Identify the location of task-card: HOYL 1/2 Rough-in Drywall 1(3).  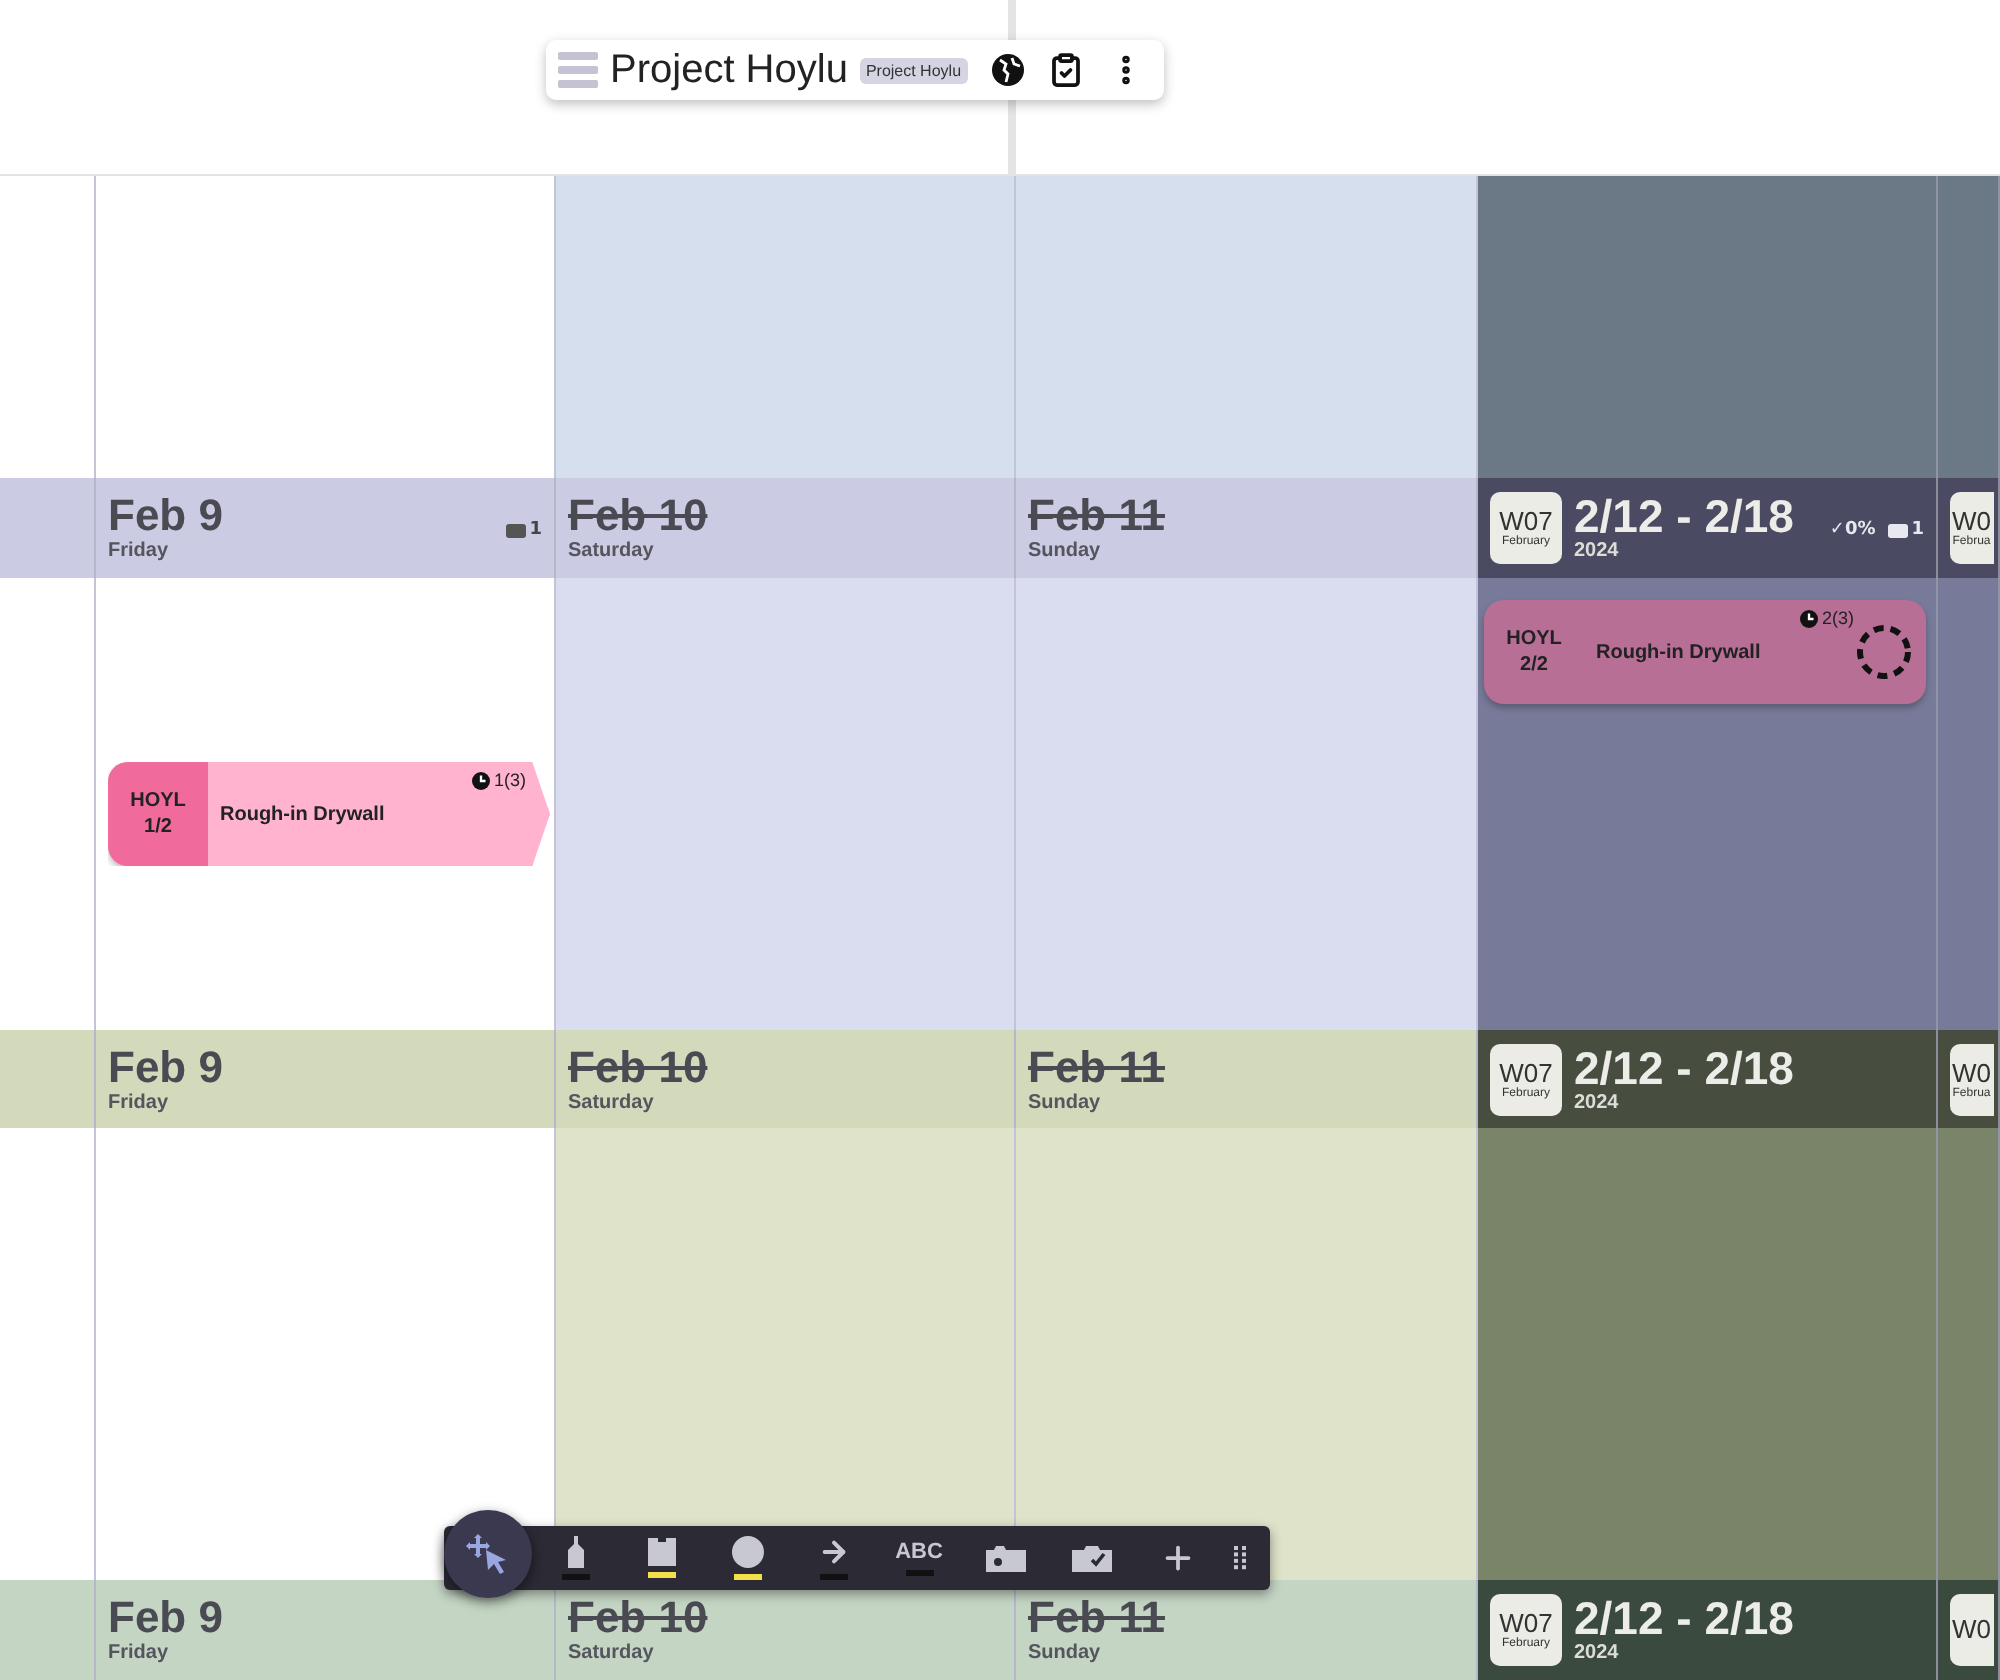
(329, 814).